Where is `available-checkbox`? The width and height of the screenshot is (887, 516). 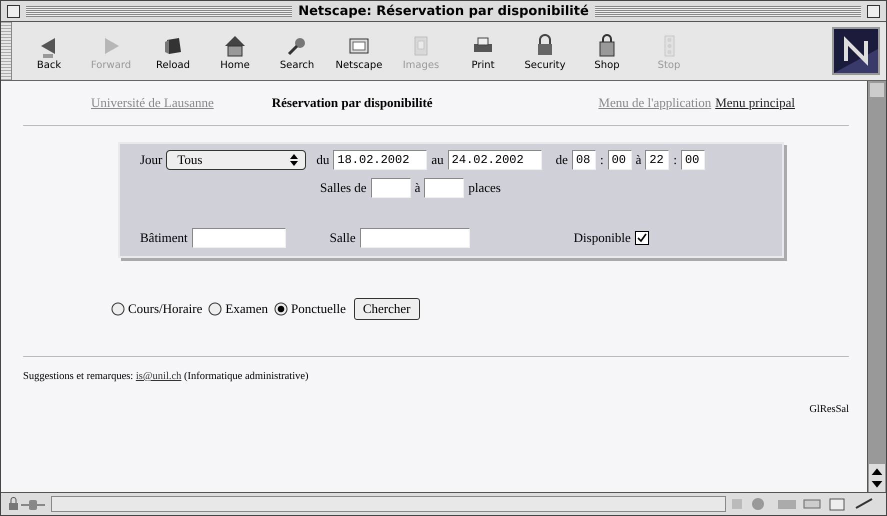 available-checkbox is located at coordinates (641, 238).